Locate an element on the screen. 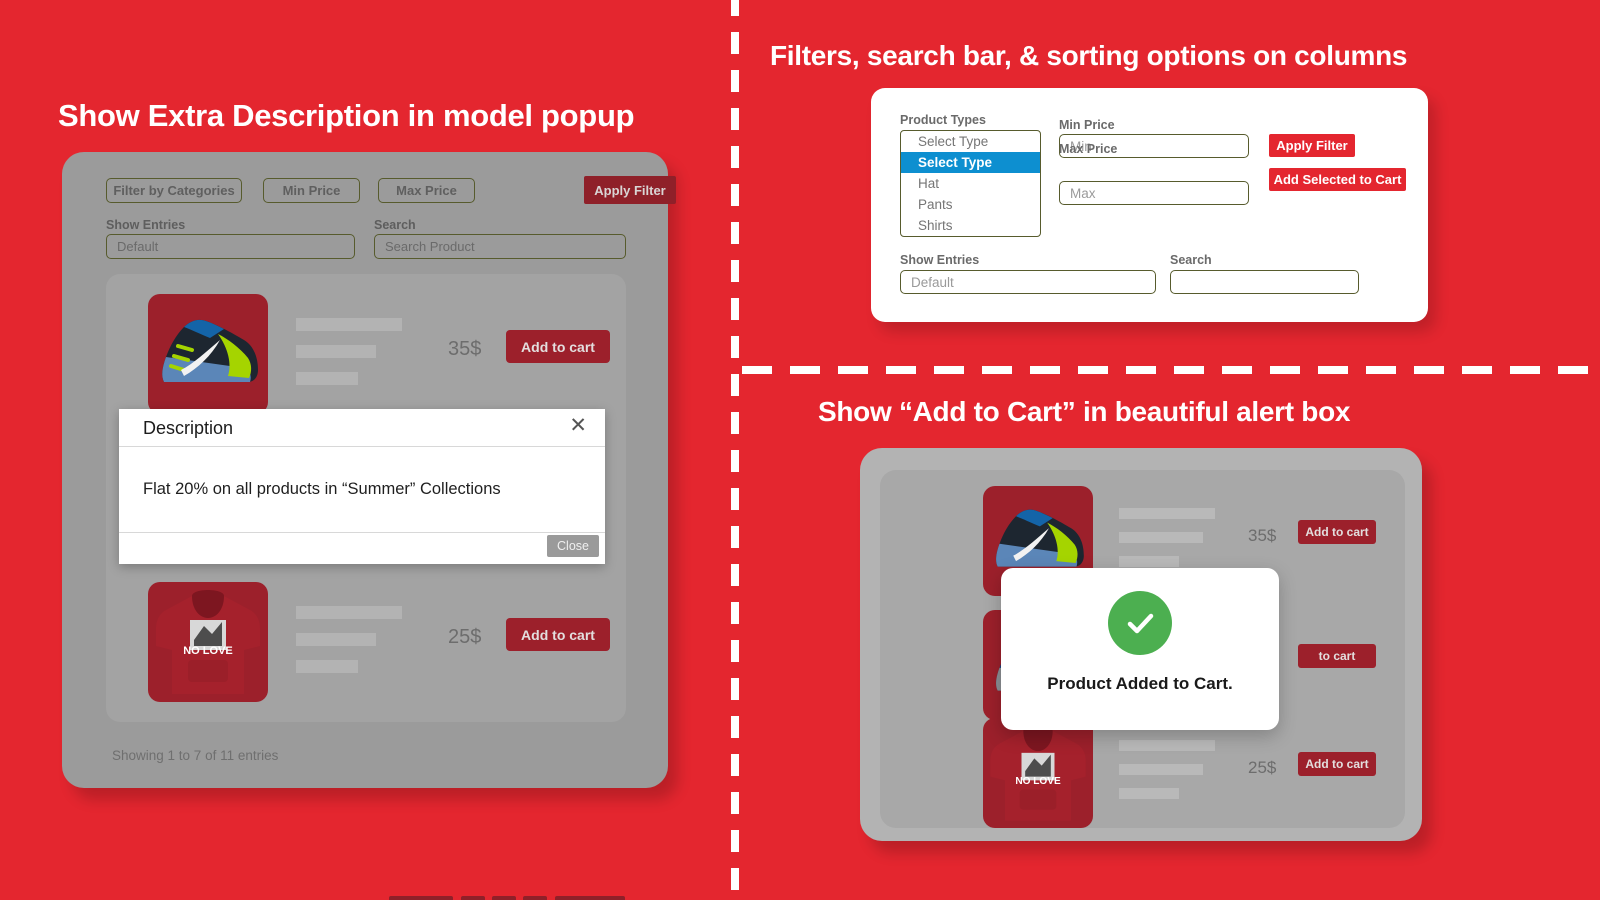 This screenshot has width=1600, height=900. product-row: 35$ Add to cart is located at coordinates (379, 354).